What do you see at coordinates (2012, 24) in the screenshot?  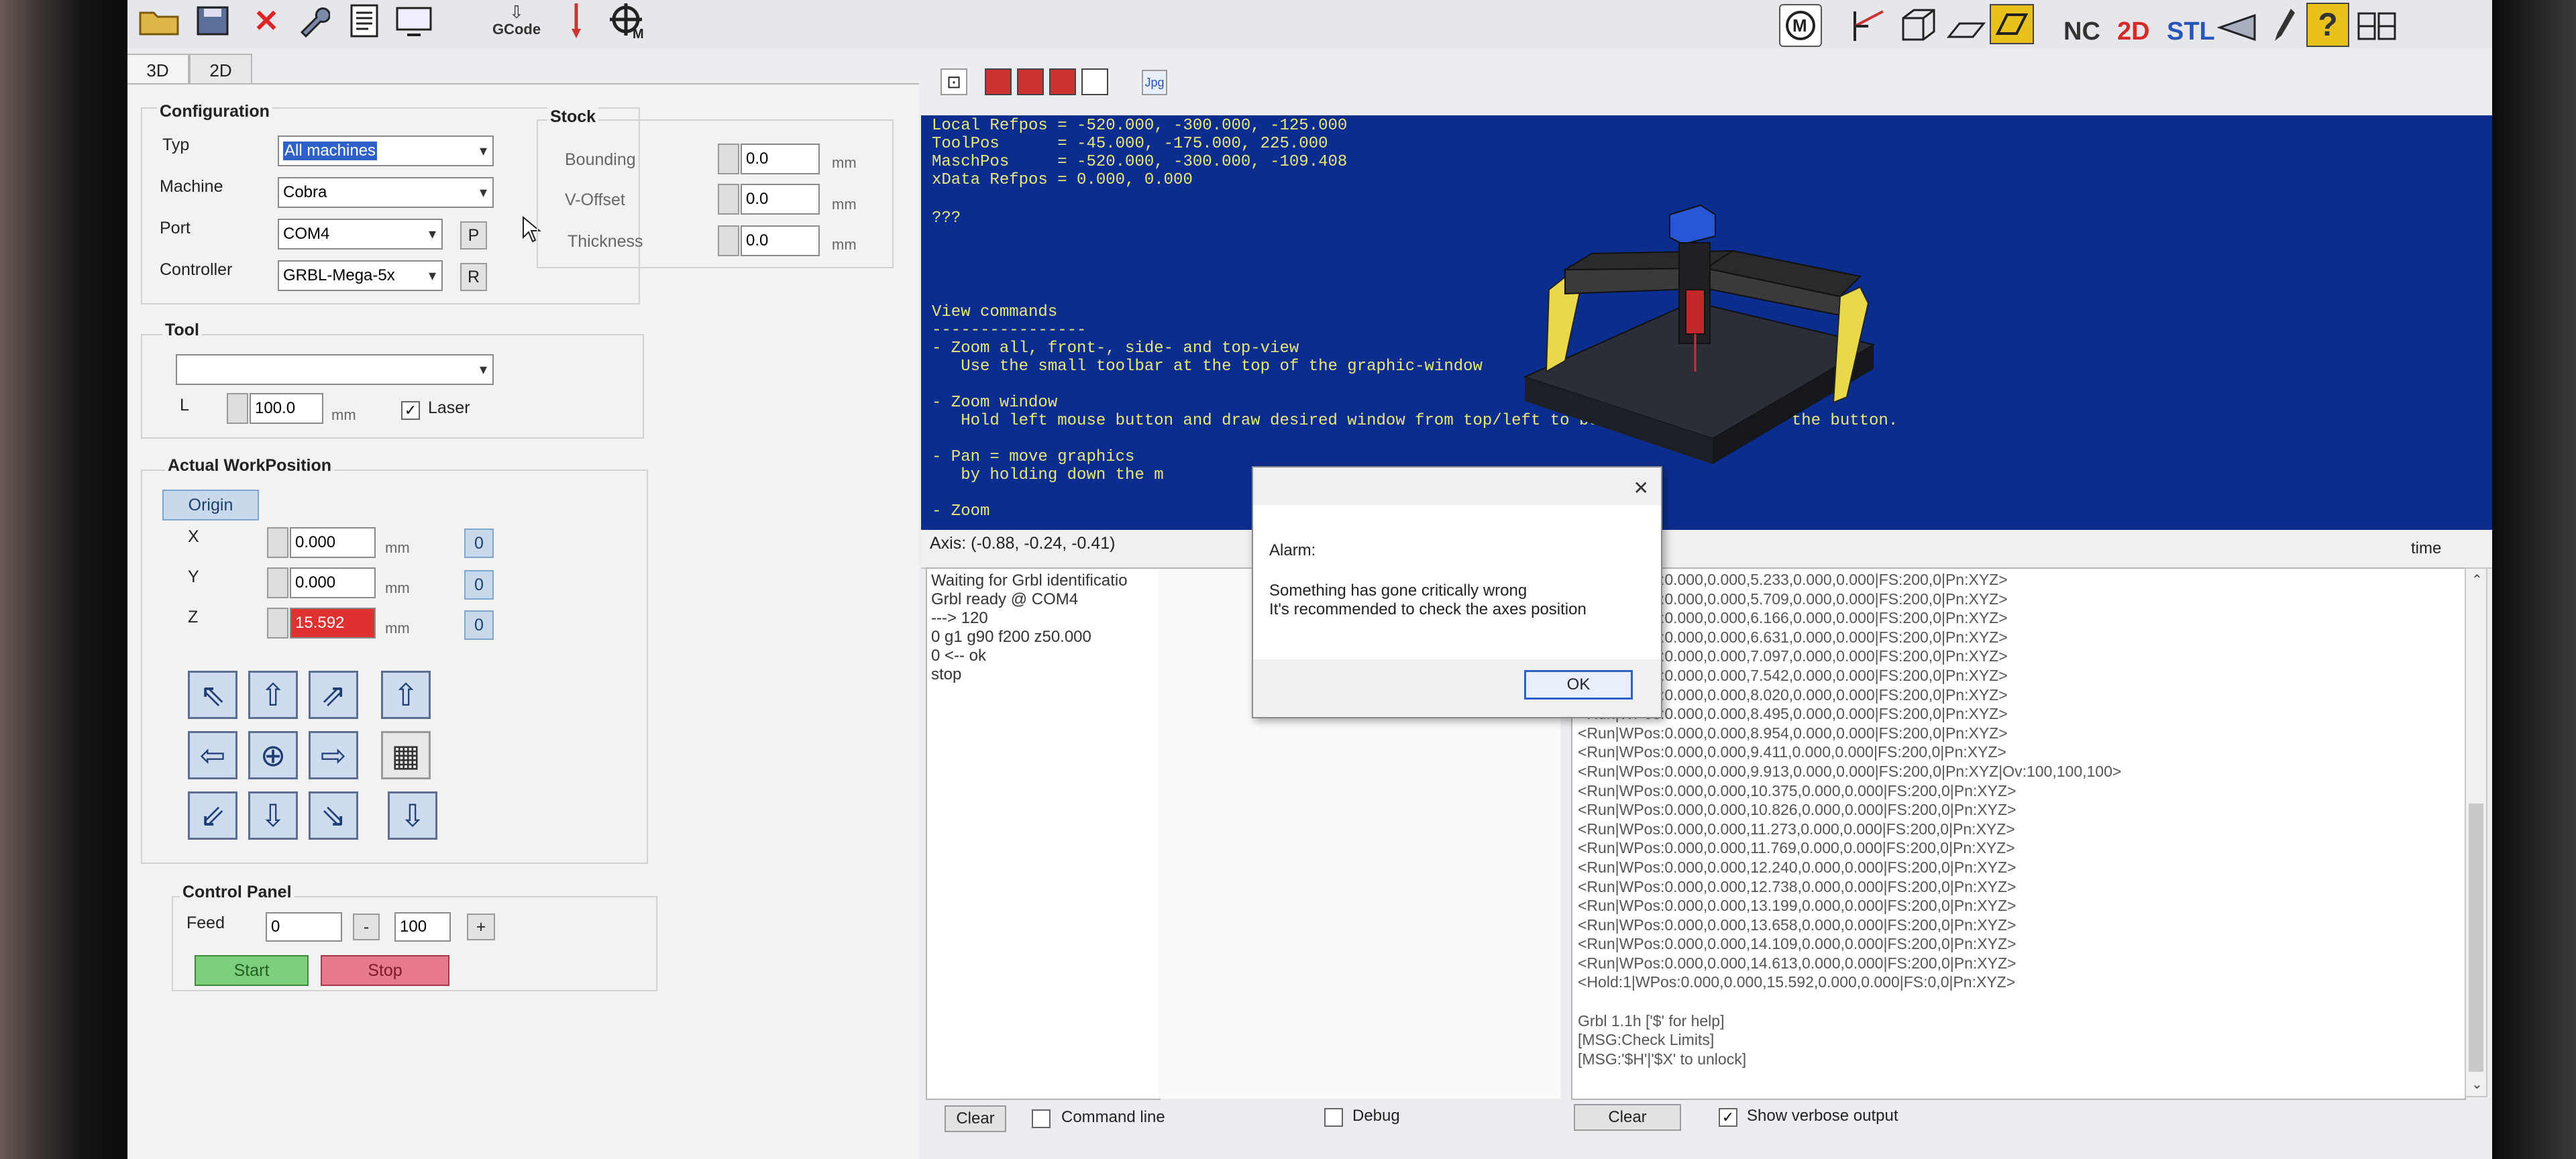 I see `layer-yellow-icon` at bounding box center [2012, 24].